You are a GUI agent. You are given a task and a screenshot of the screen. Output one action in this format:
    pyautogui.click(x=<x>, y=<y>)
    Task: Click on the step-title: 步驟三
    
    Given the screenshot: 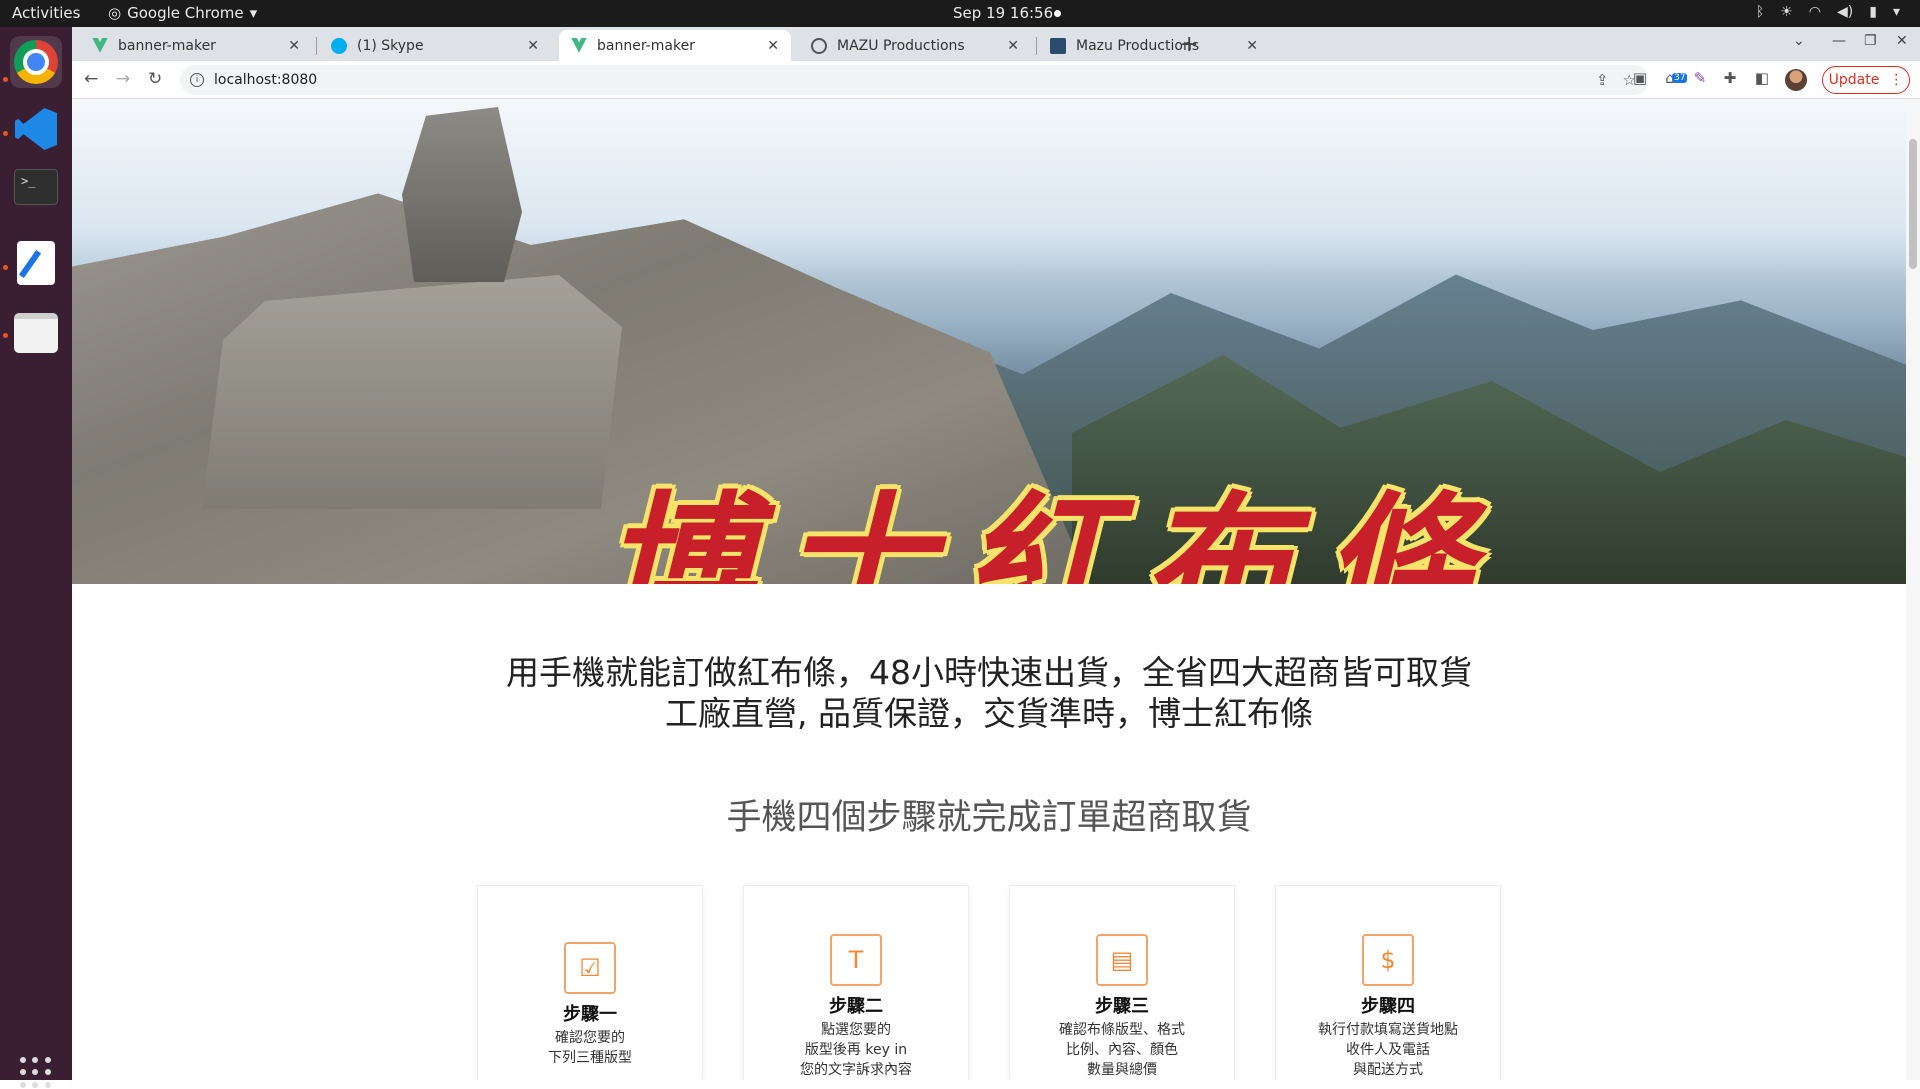 What is the action you would take?
    pyautogui.click(x=1122, y=1006)
    